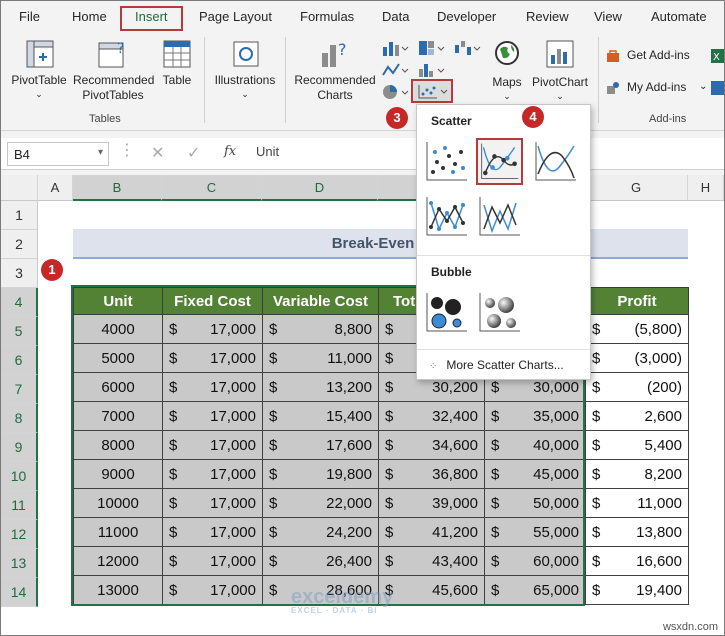 This screenshot has height=636, width=725. What do you see at coordinates (19, 592) in the screenshot?
I see `row-header-14: 14` at bounding box center [19, 592].